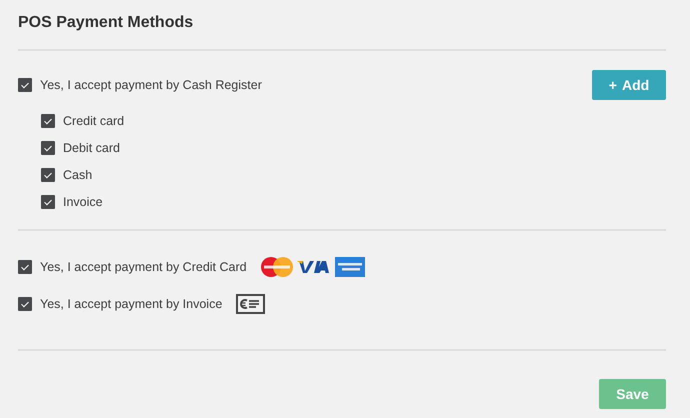 This screenshot has height=418, width=690. Describe the element at coordinates (93, 121) in the screenshot. I see `option-label: Credit card` at that location.